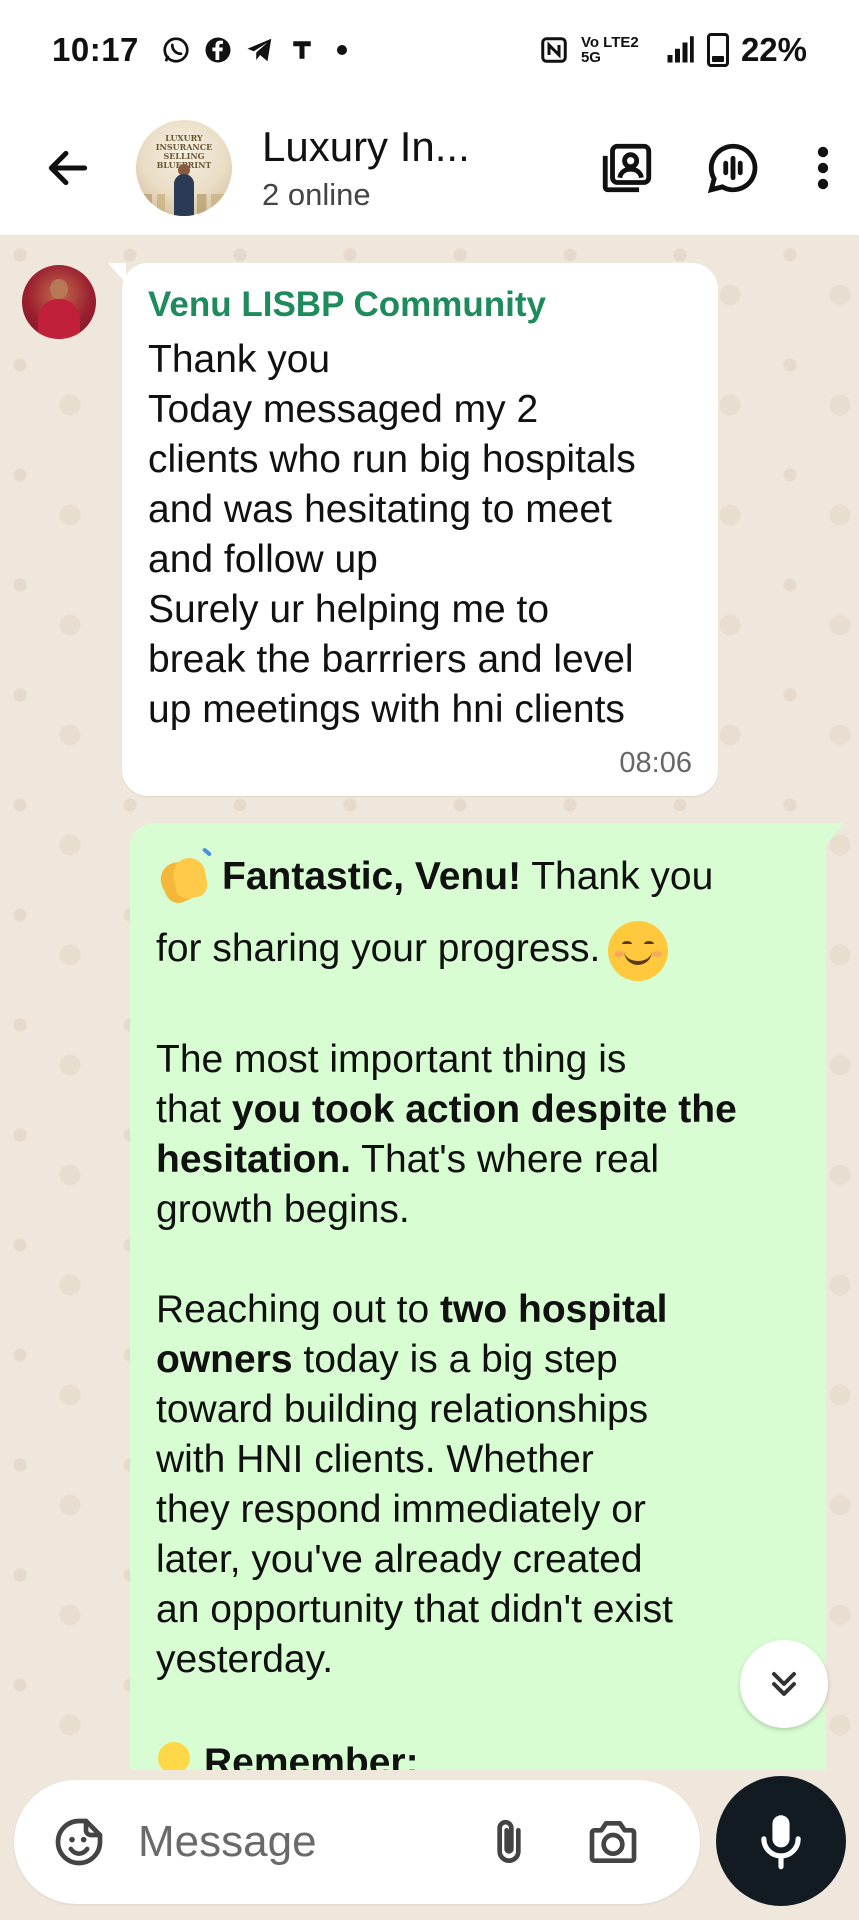 The height and width of the screenshot is (1920, 859). Describe the element at coordinates (655, 763) in the screenshot. I see `message-timestamp: 08:06` at that location.